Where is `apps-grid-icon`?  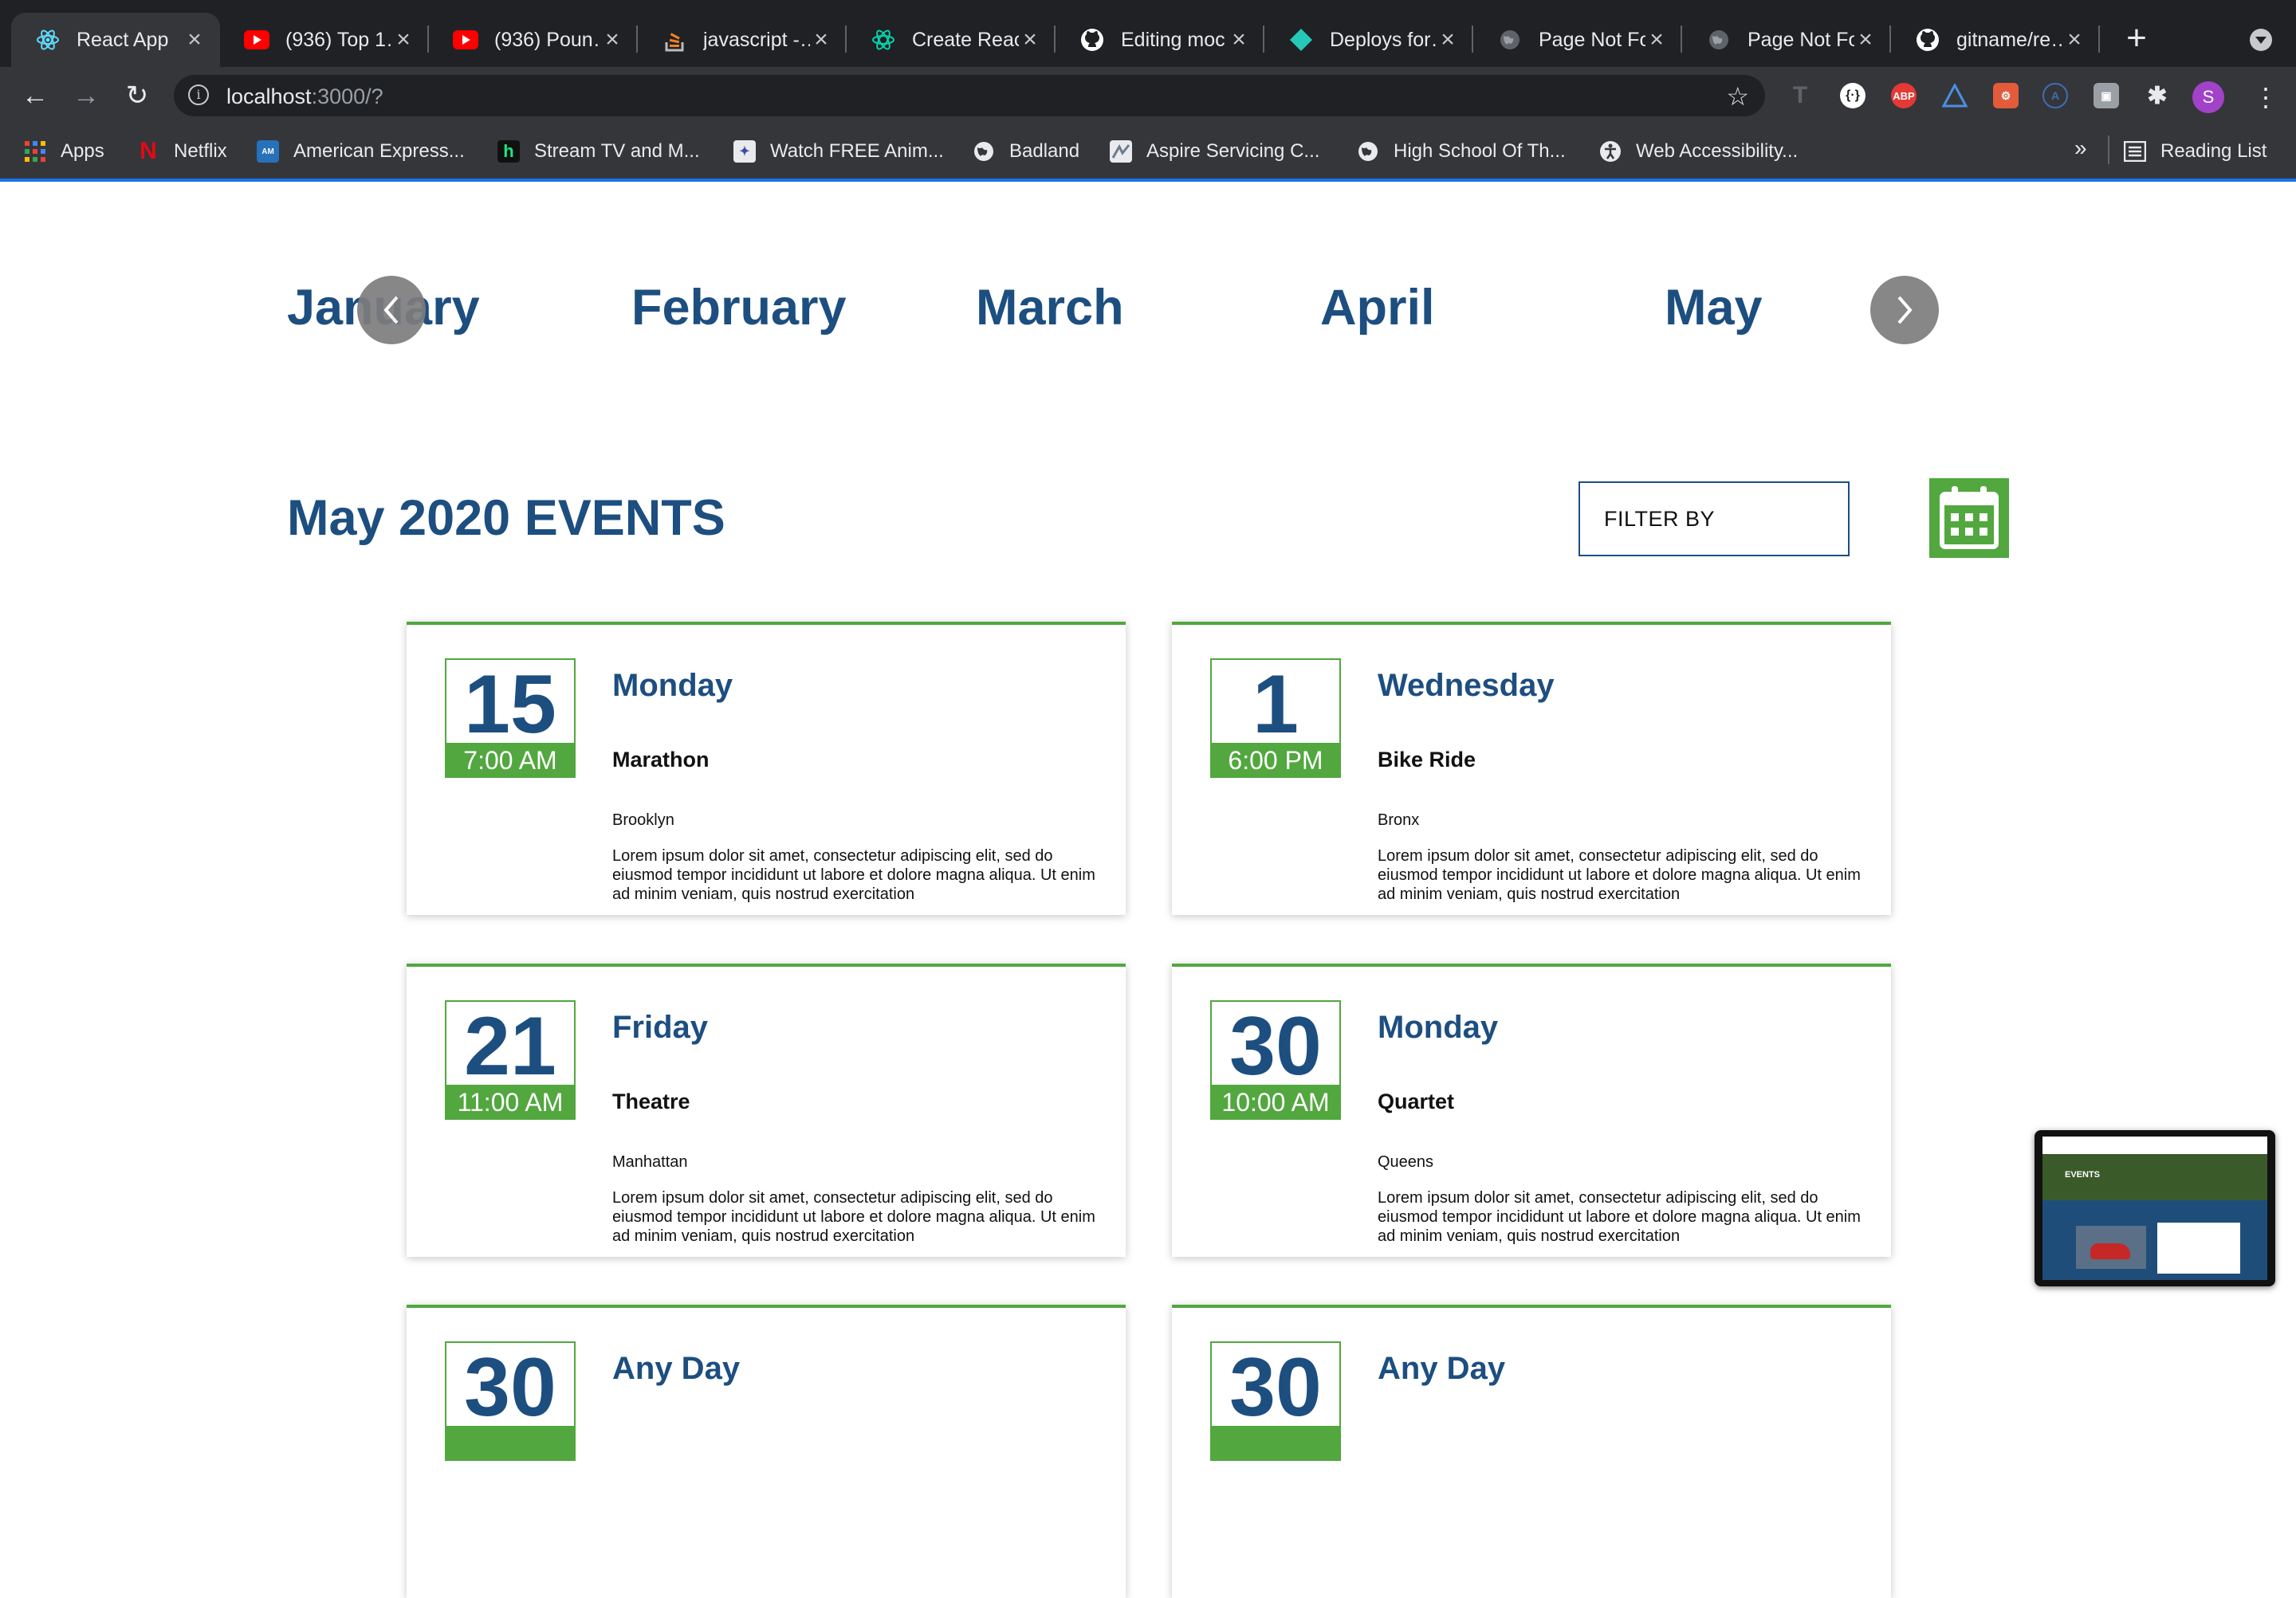
apps-grid-icon is located at coordinates (35, 152).